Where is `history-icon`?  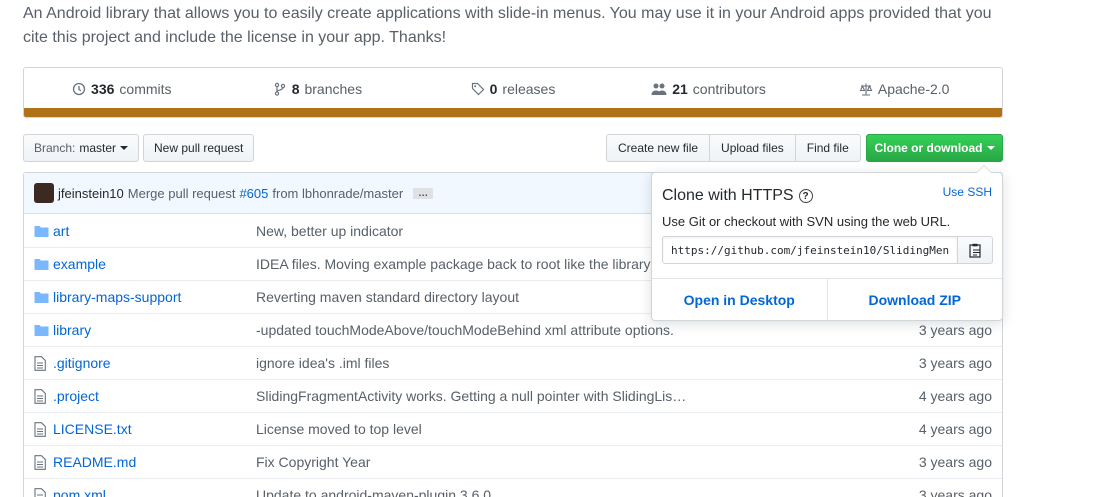
history-icon is located at coordinates (79, 88).